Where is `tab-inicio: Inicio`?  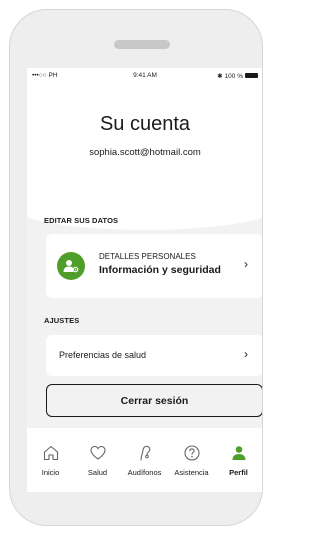
tab-inicio: Inicio is located at coordinates (50, 460).